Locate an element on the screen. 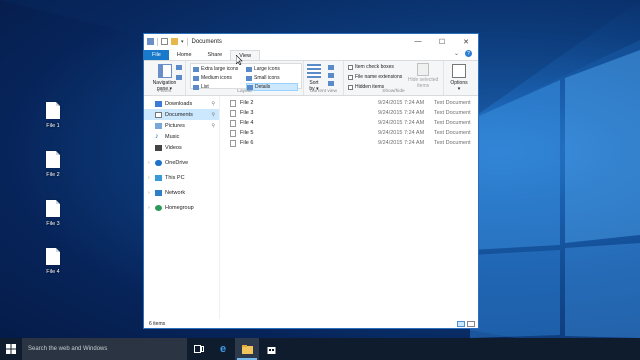 The width and height of the screenshot is (640, 360). start-button is located at coordinates (11, 349).